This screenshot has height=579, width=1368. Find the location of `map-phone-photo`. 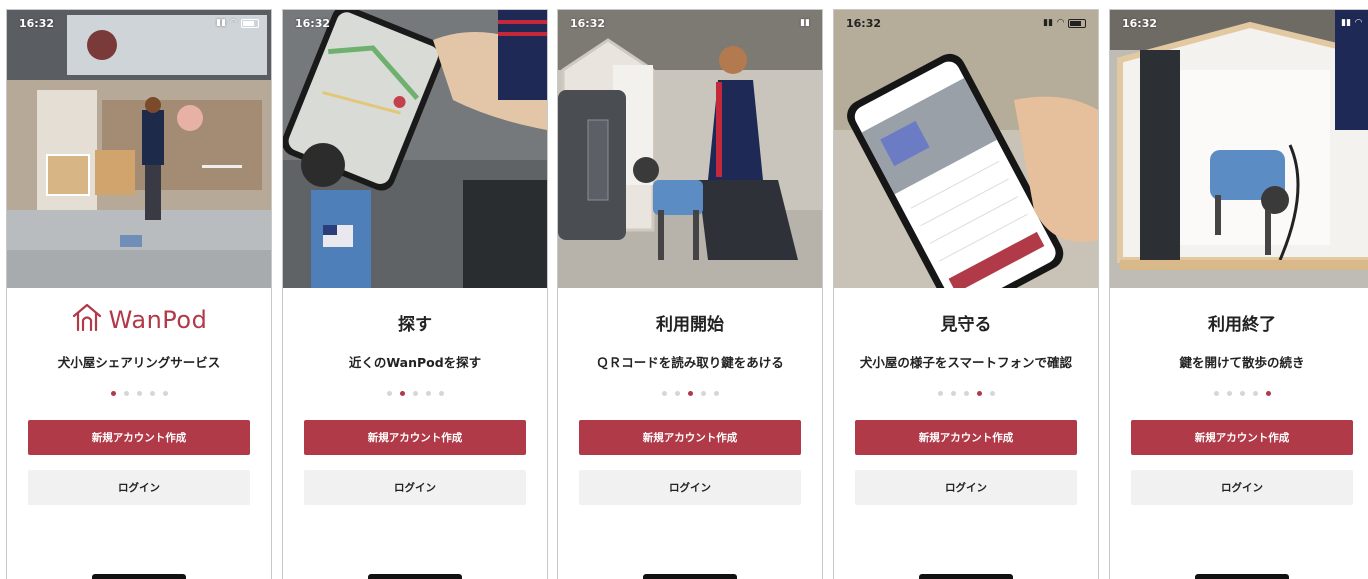

map-phone-photo is located at coordinates (415, 149).